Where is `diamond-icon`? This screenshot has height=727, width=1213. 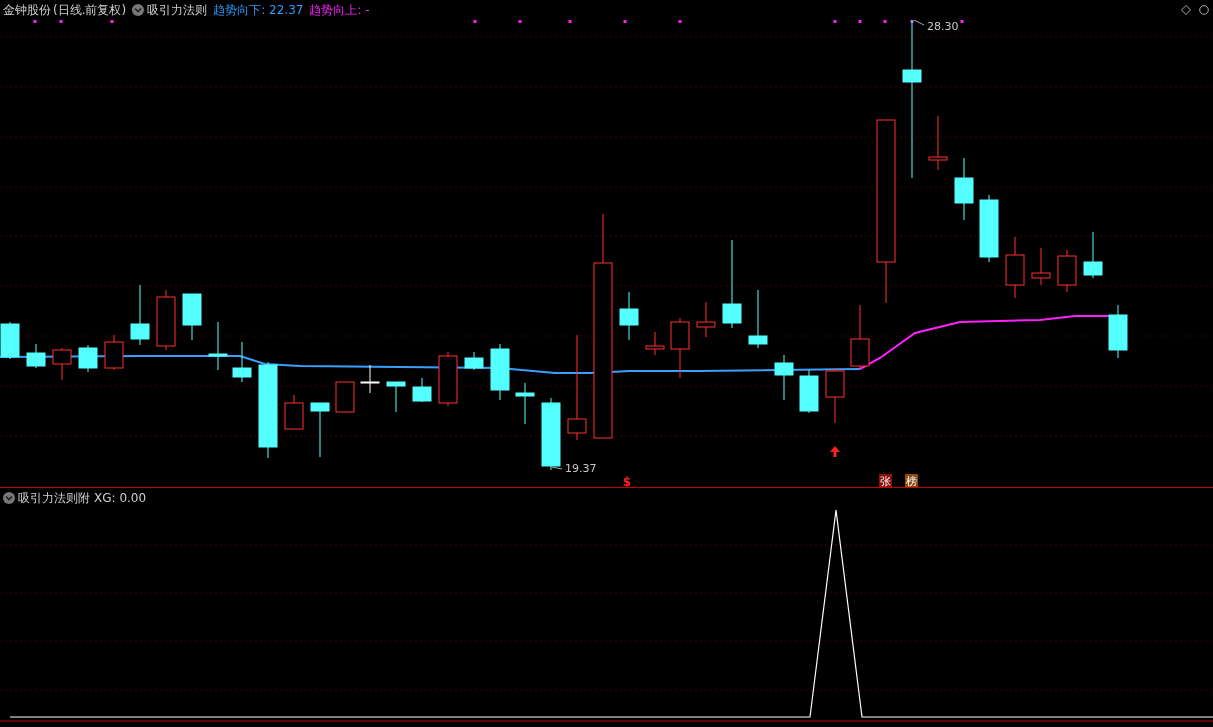
diamond-icon is located at coordinates (1186, 10).